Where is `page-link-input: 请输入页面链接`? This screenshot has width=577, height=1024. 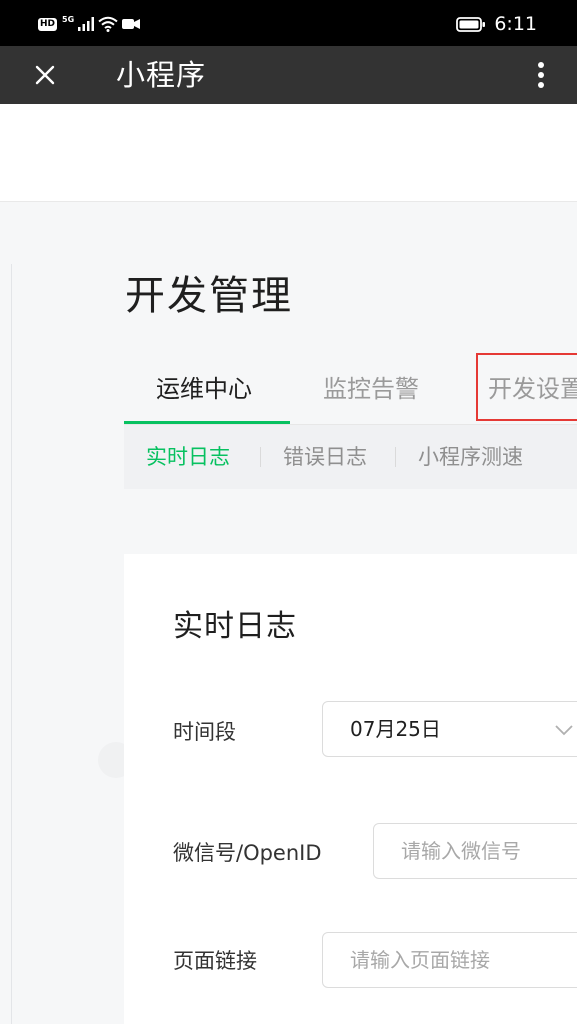
page-link-input: 请输入页面链接 is located at coordinates (449, 960).